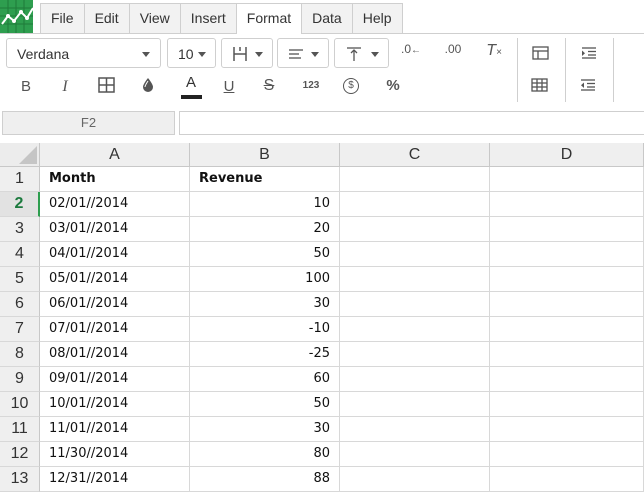  Describe the element at coordinates (26, 86) in the screenshot. I see `bold-icon: B` at that location.